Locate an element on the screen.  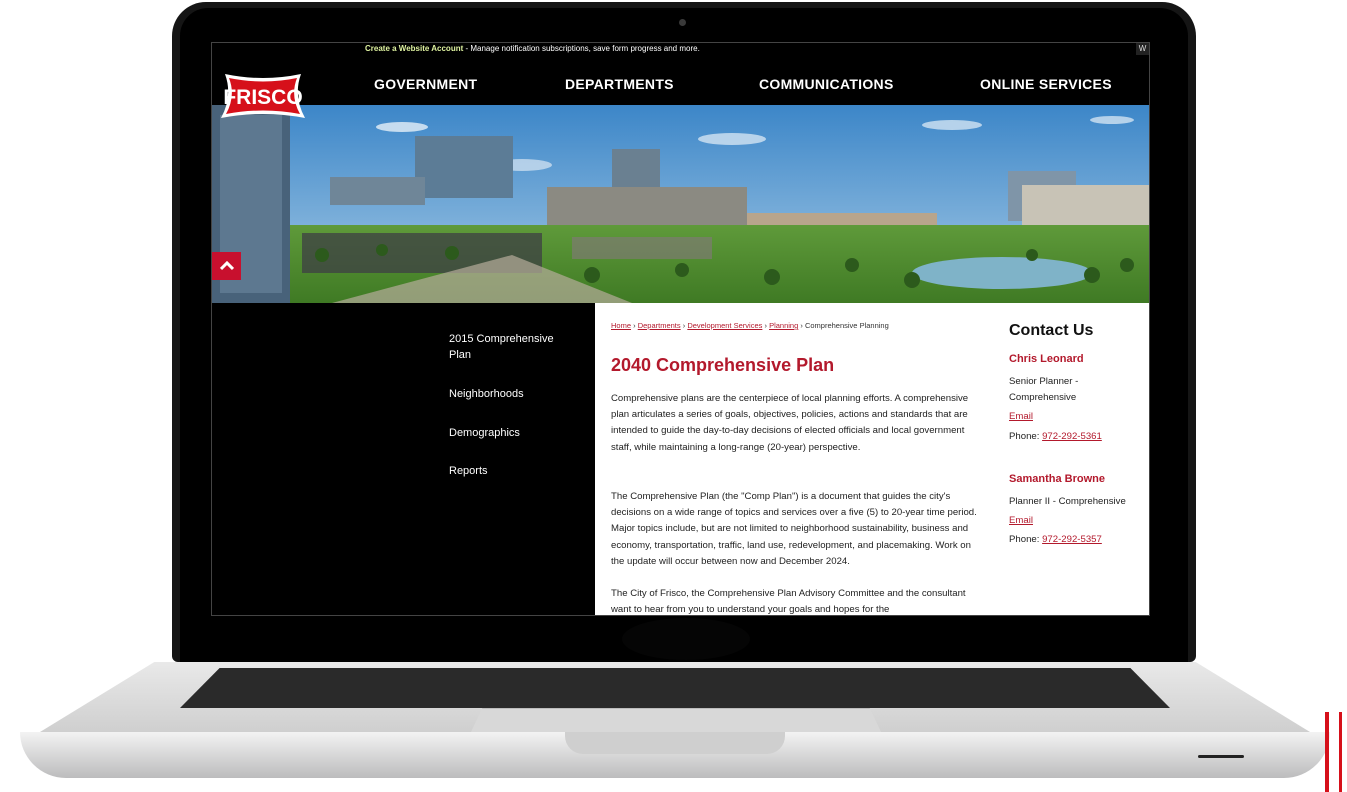
breadcrumb-planning: Planning is located at coordinates (783, 325).